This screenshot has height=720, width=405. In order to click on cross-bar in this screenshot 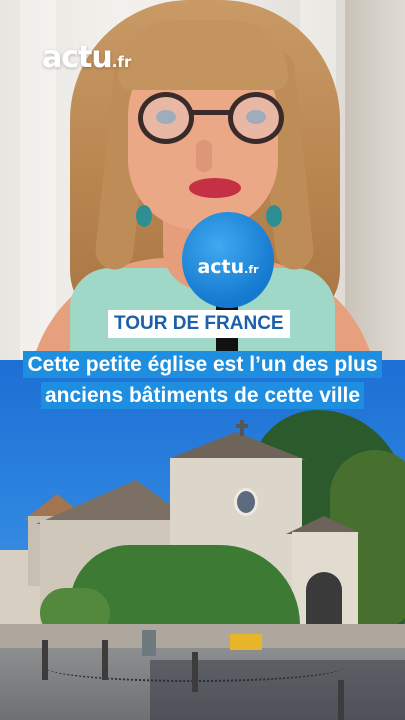, I will do `click(242, 426)`.